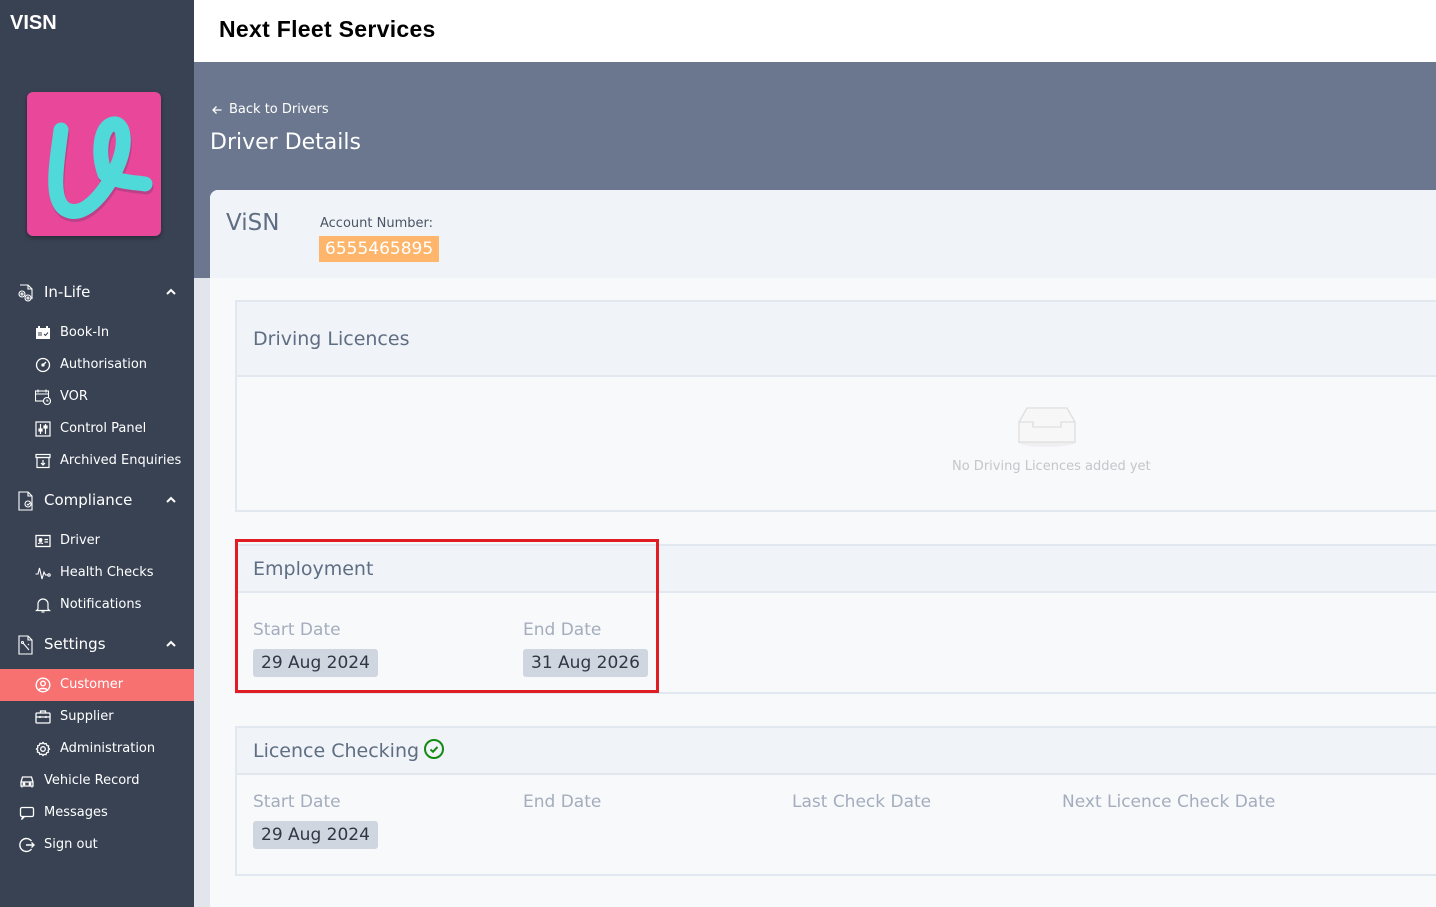 Image resolution: width=1436 pixels, height=907 pixels. I want to click on sidebar-item-sign-out: Sign out, so click(97, 845).